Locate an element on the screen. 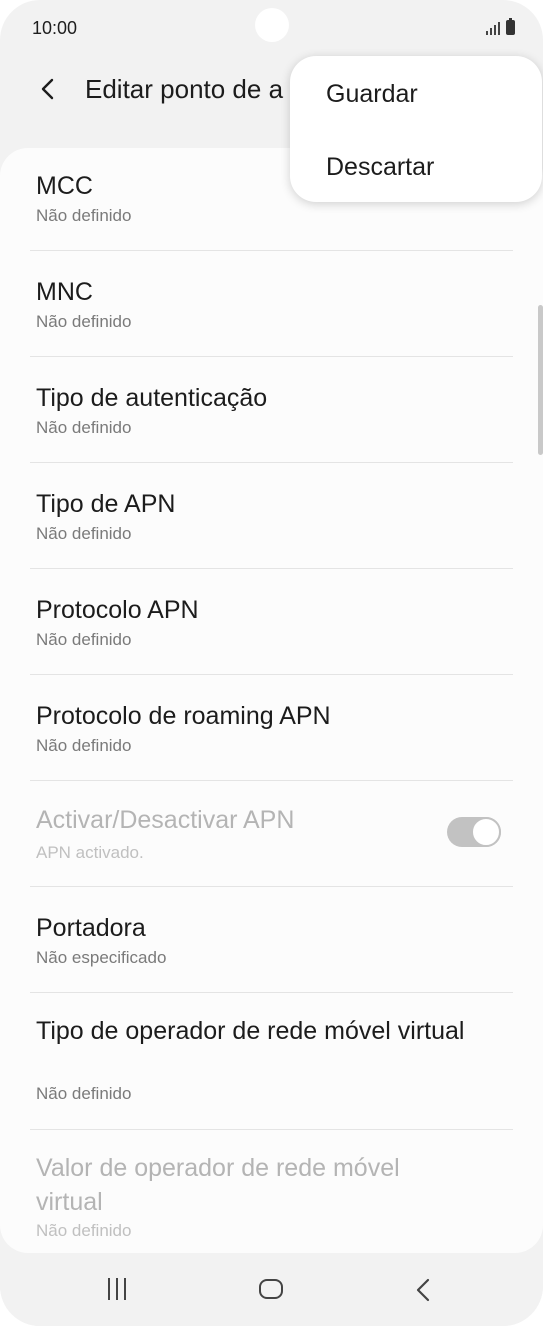 This screenshot has height=1326, width=543. list-item-apn-enable: Activar/Desactivar APN APN activado. is located at coordinates (271, 834).